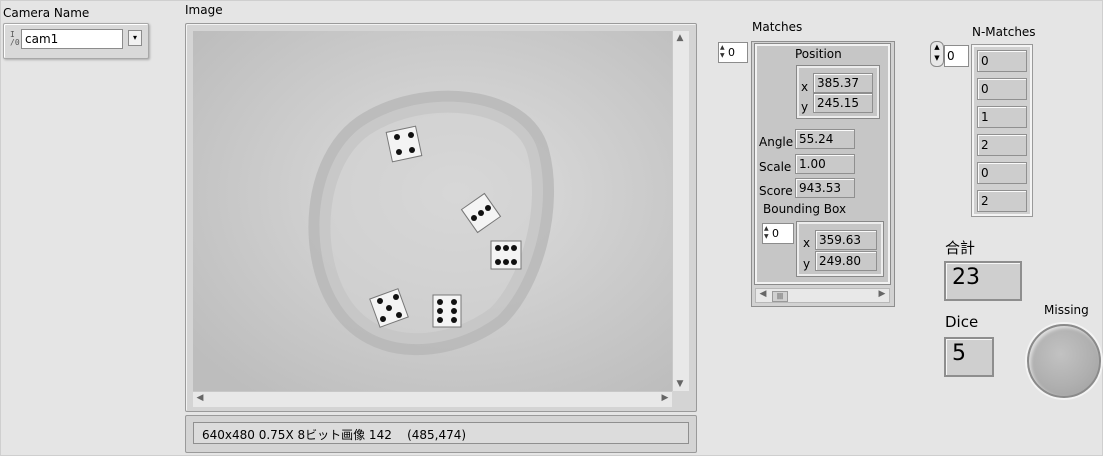  I want to click on image-vertical-scrollbar: ▲ ▼, so click(680, 211).